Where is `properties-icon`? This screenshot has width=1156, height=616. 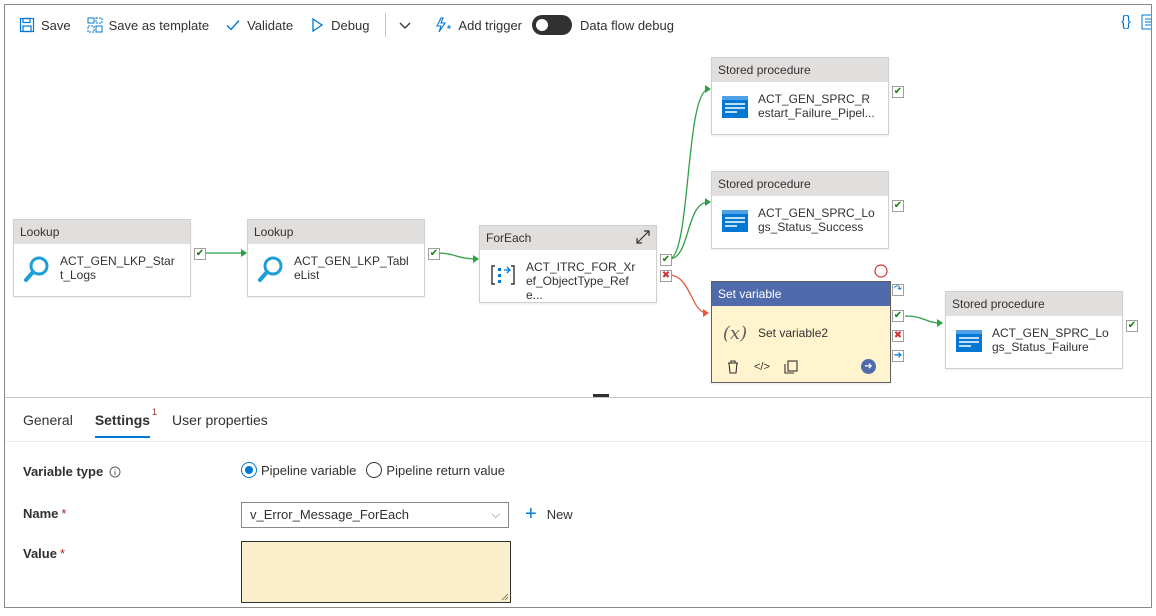 properties-icon is located at coordinates (1146, 22).